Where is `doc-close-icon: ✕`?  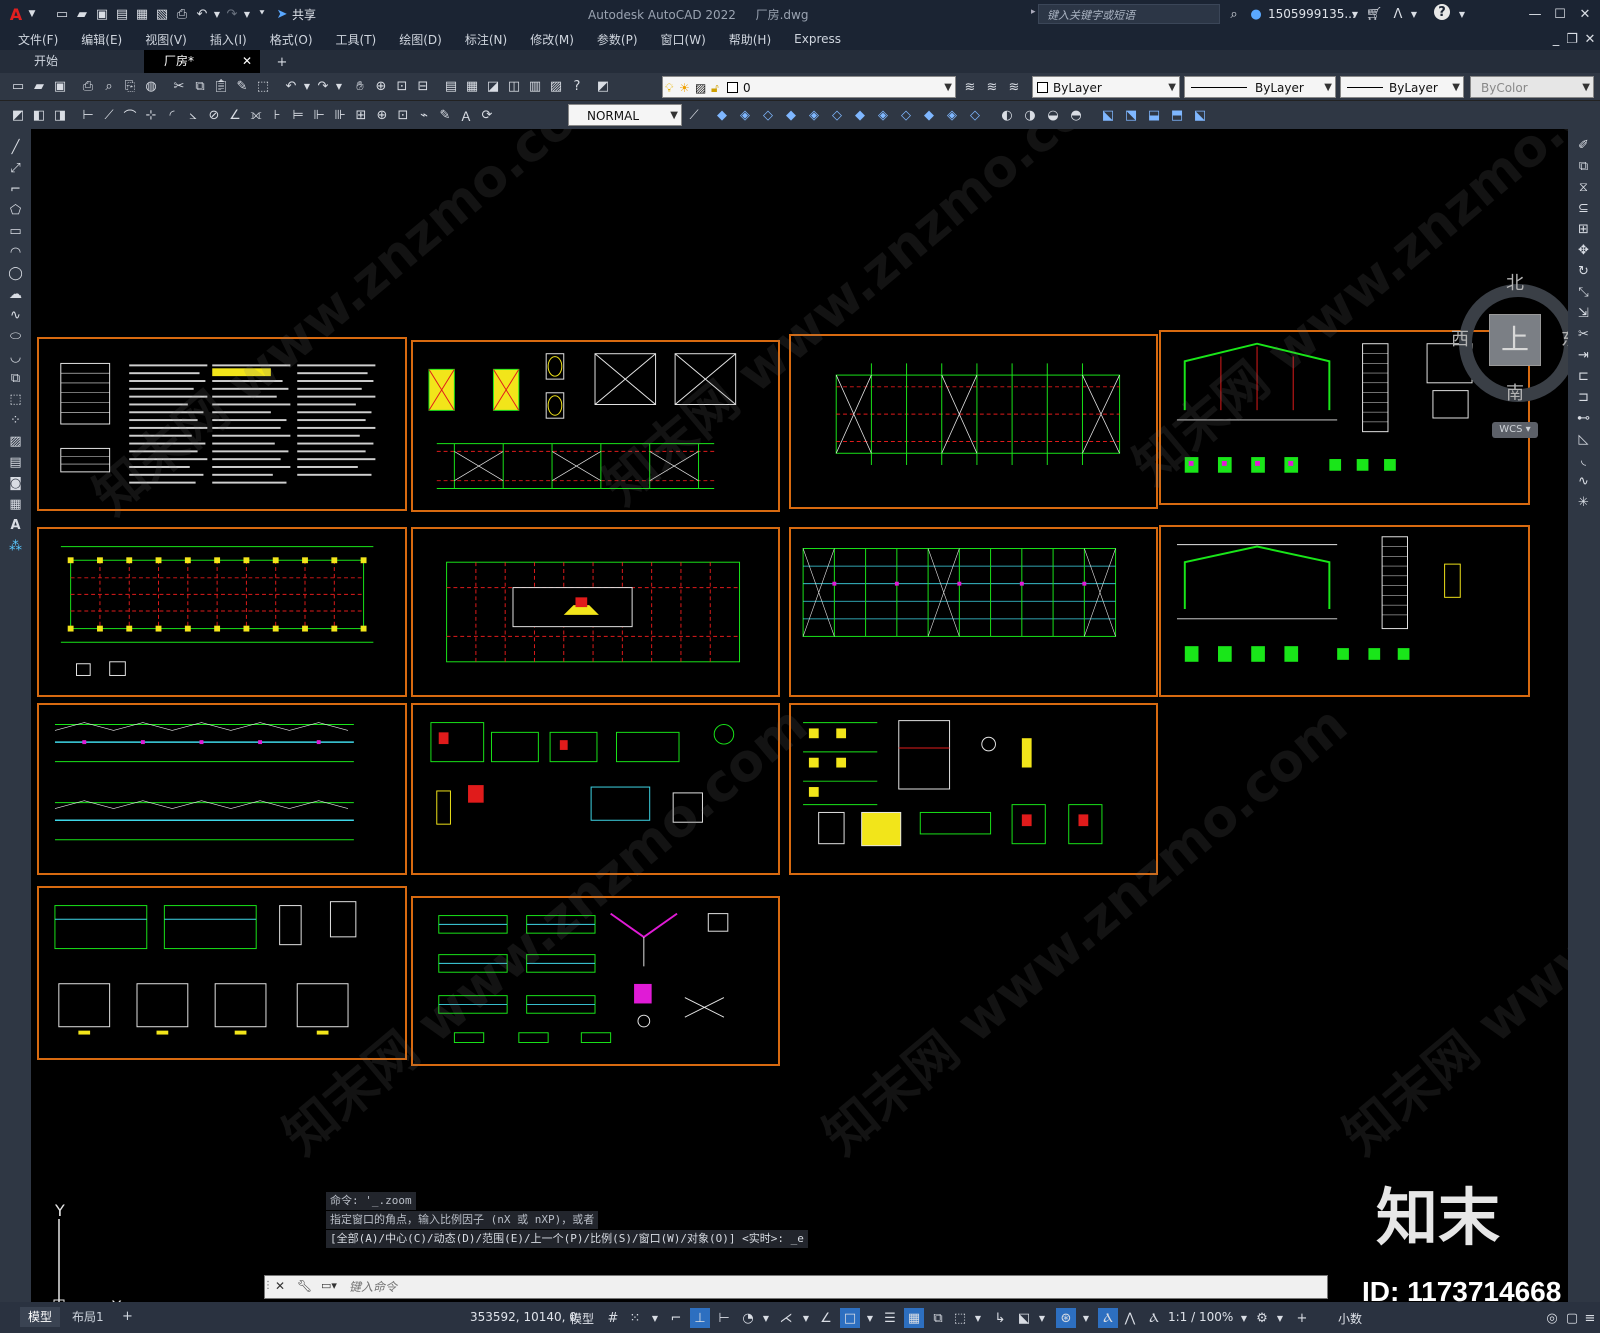 doc-close-icon: ✕ is located at coordinates (1590, 39).